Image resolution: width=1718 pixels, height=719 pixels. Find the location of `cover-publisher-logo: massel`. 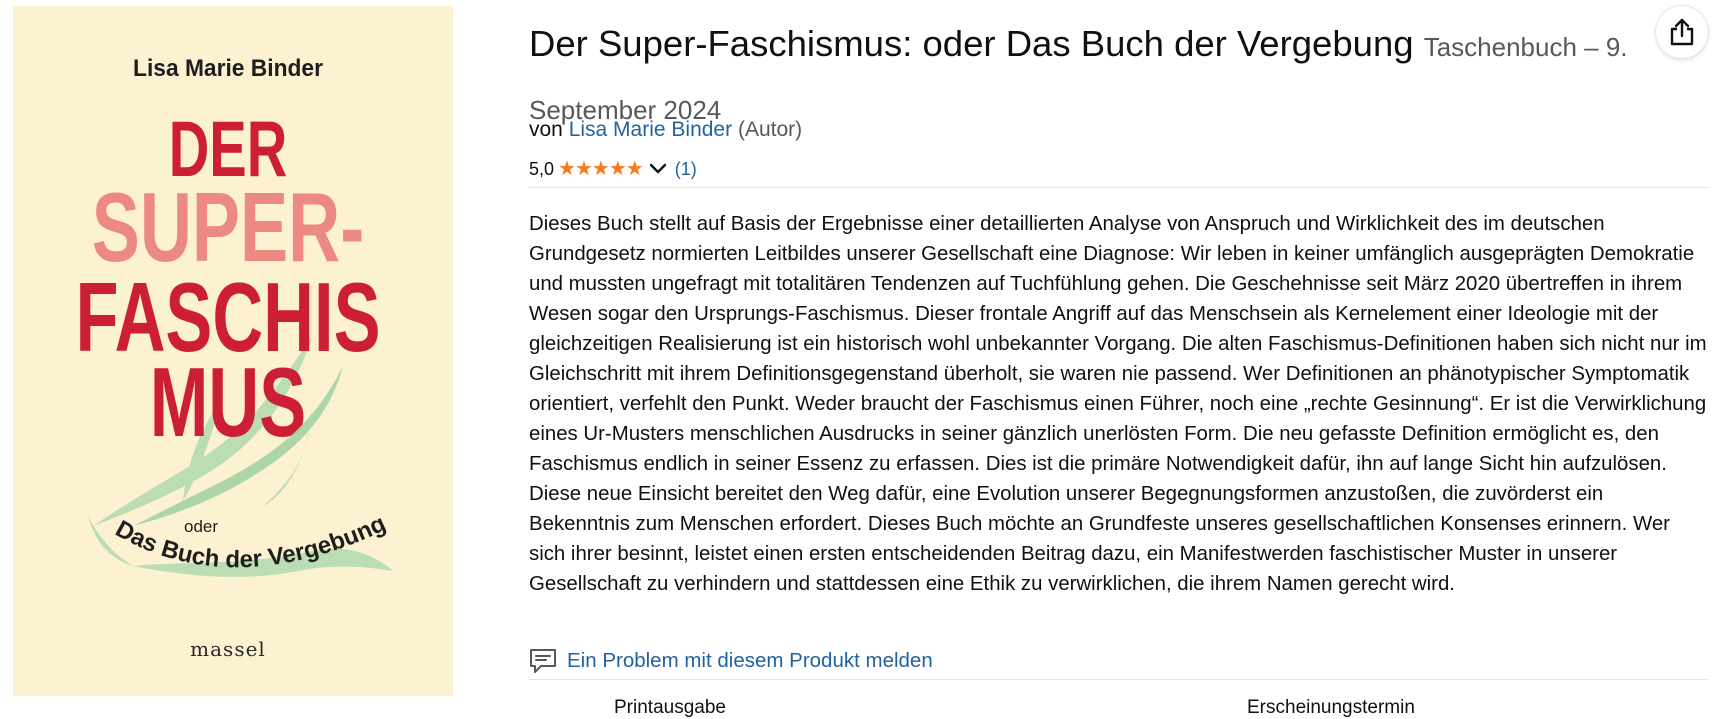

cover-publisher-logo: massel is located at coordinates (228, 649).